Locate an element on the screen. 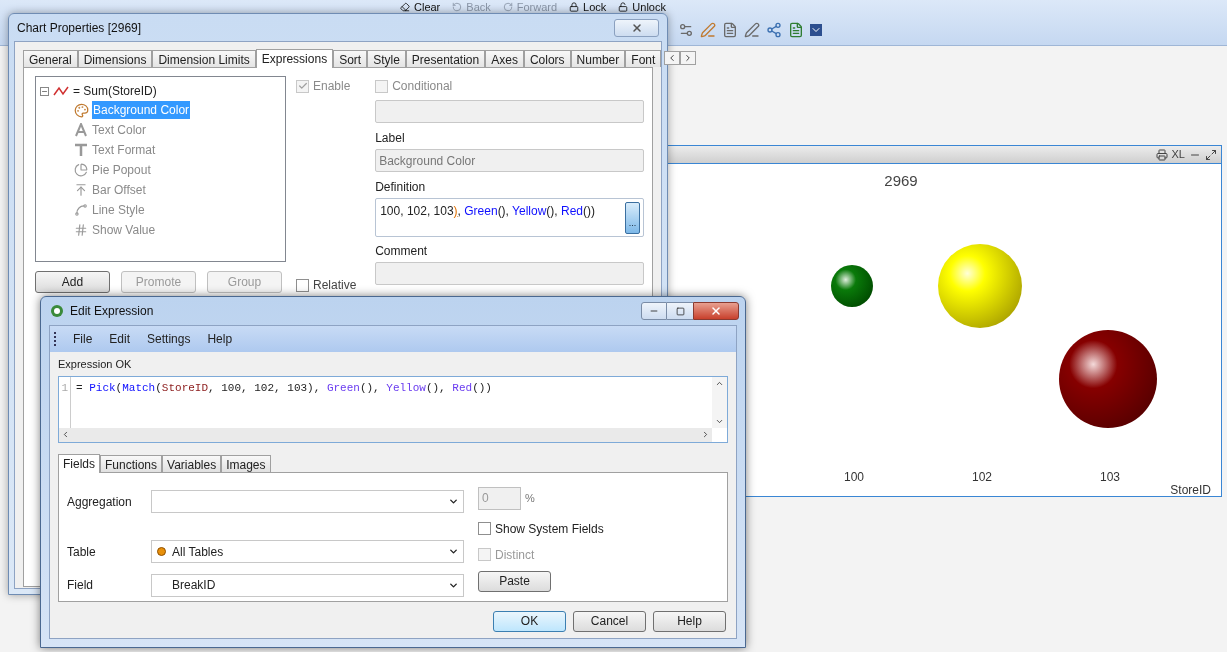 The width and height of the screenshot is (1227, 652). dialog-button: OK is located at coordinates (529, 621).